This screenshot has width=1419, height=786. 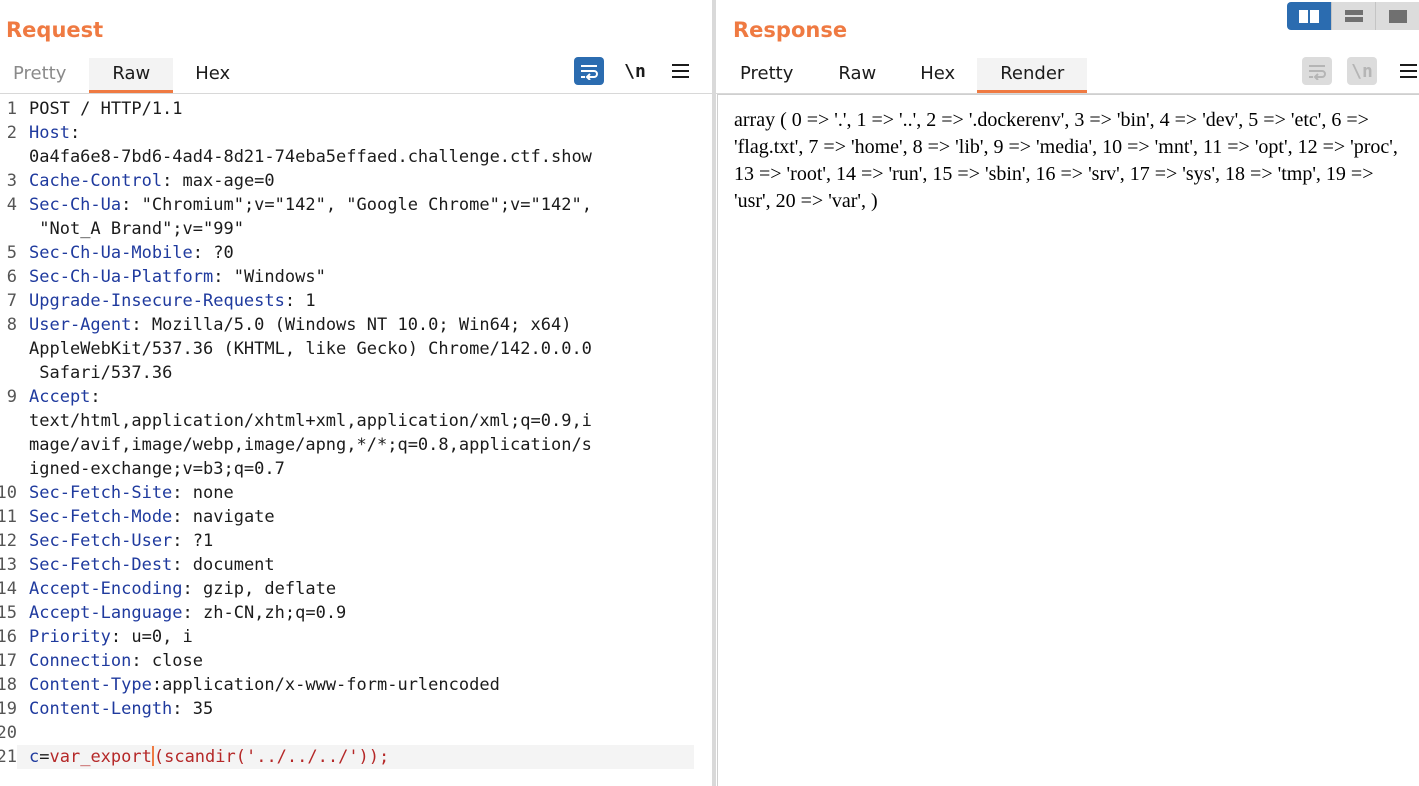 What do you see at coordinates (101, 565) in the screenshot?
I see `header-name: Sec-Fetch-Dest` at bounding box center [101, 565].